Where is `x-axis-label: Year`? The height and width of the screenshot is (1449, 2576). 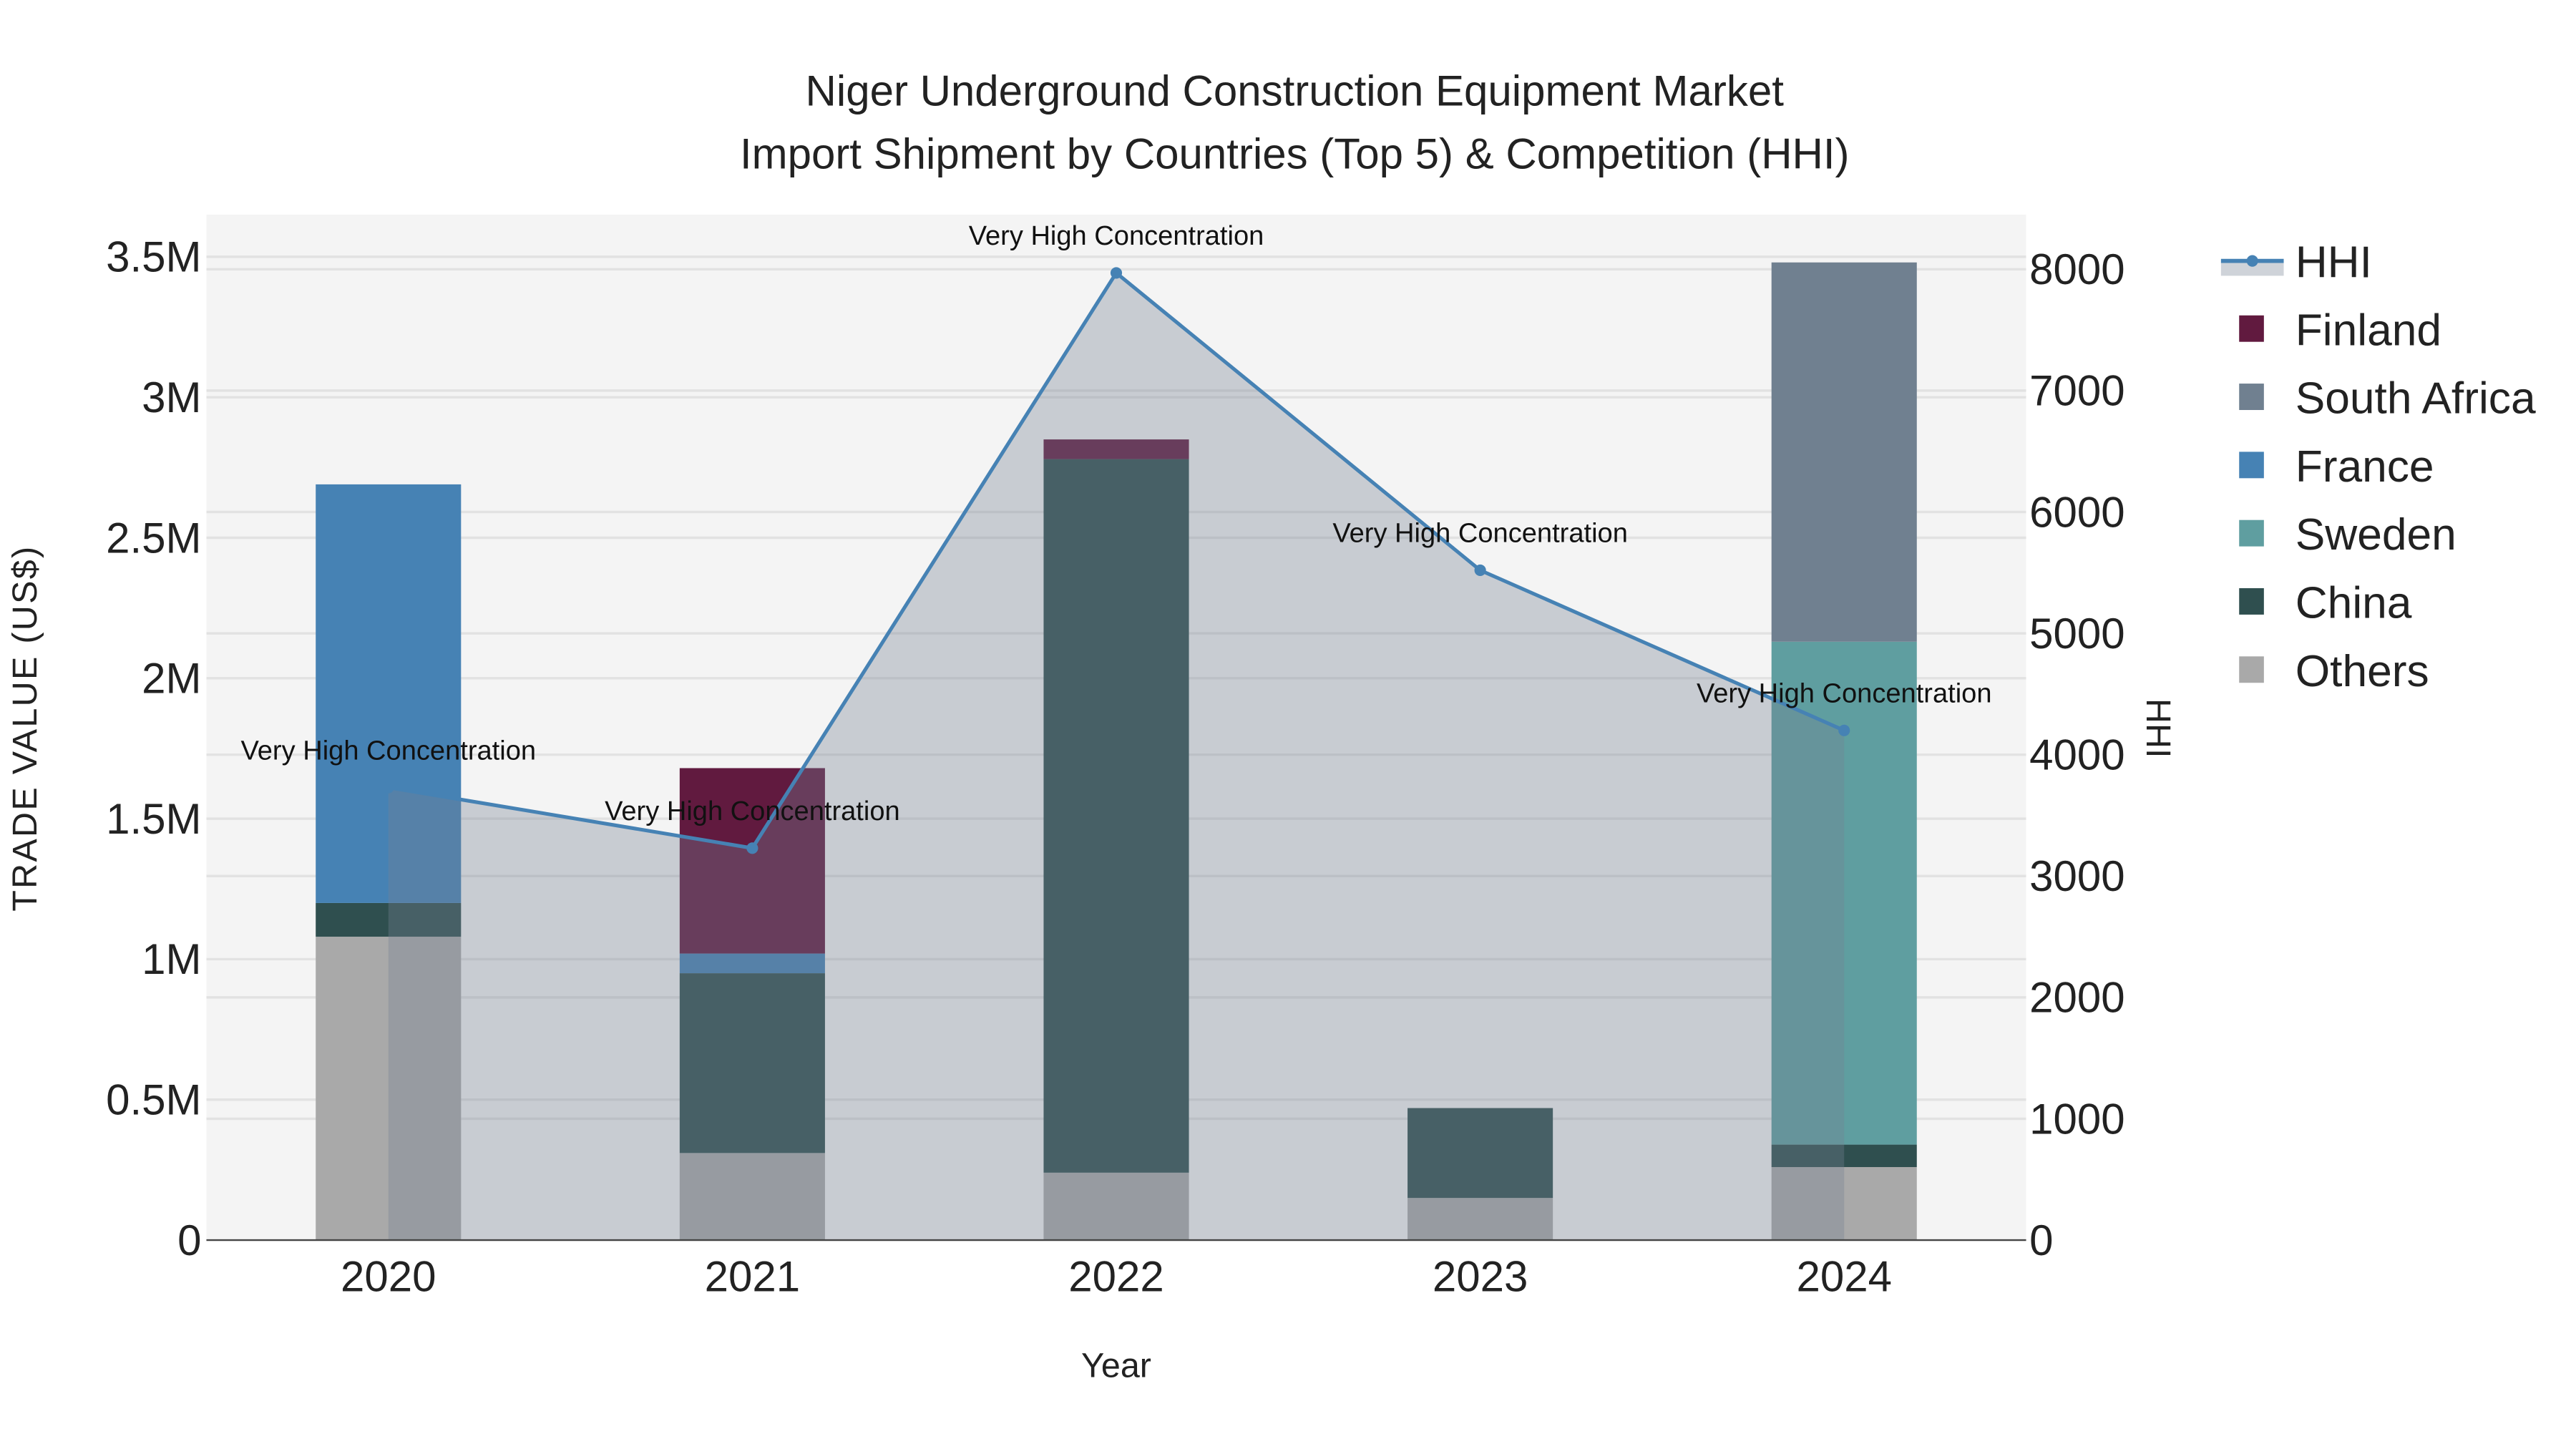
x-axis-label: Year is located at coordinates (1116, 1366).